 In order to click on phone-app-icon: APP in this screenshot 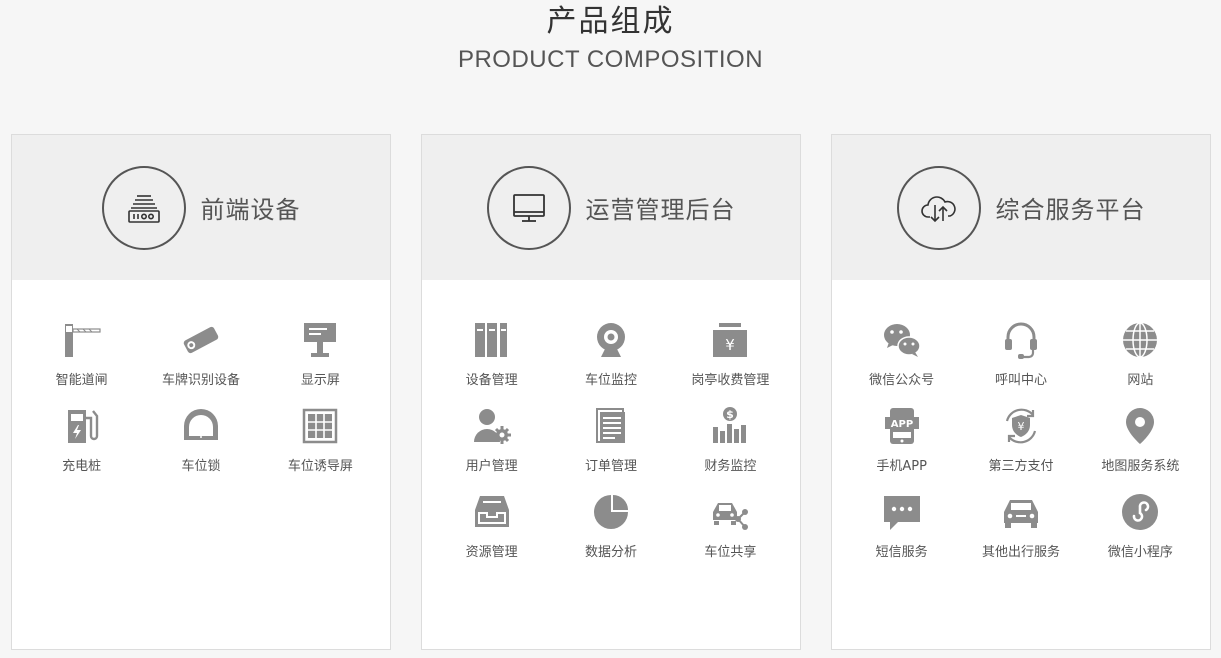, I will do `click(902, 426)`.